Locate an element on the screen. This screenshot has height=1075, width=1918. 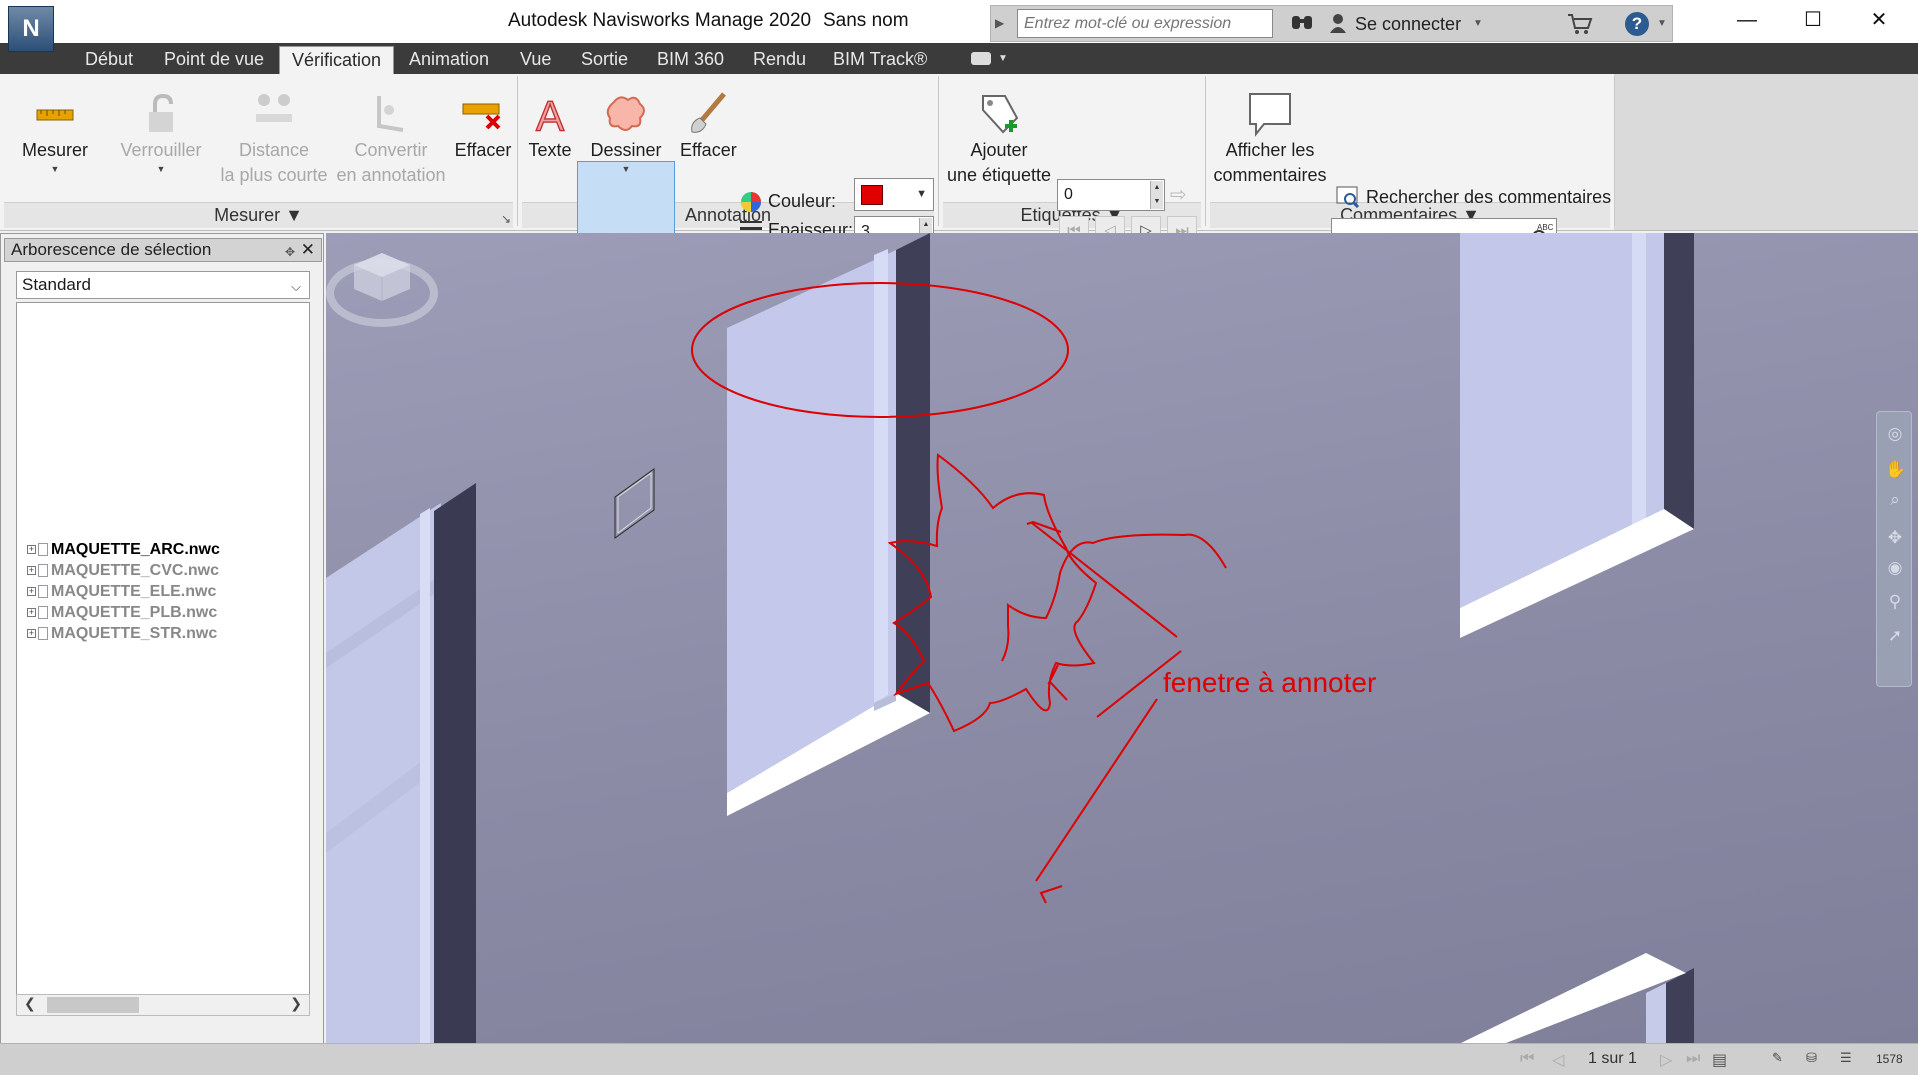
text-a-icon: A is located at coordinates (550, 115).